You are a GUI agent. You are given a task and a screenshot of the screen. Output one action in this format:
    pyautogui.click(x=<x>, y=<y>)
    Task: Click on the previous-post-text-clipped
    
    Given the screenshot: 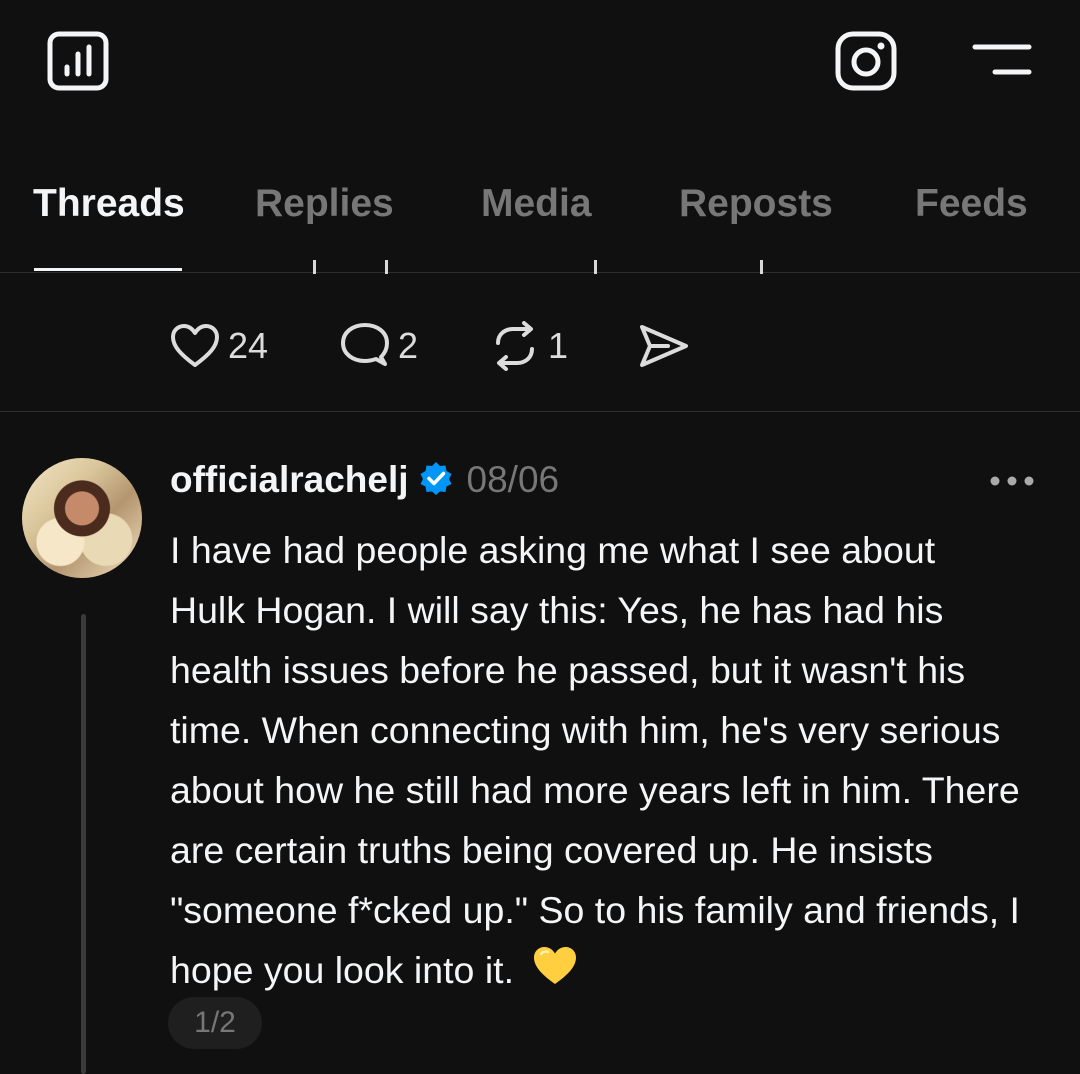 What is the action you would take?
    pyautogui.click(x=600, y=260)
    